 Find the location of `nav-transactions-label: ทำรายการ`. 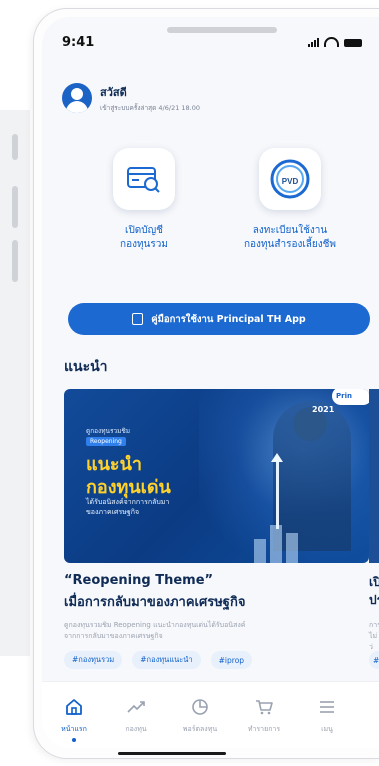

nav-transactions-label: ทำรายการ is located at coordinates (264, 729).